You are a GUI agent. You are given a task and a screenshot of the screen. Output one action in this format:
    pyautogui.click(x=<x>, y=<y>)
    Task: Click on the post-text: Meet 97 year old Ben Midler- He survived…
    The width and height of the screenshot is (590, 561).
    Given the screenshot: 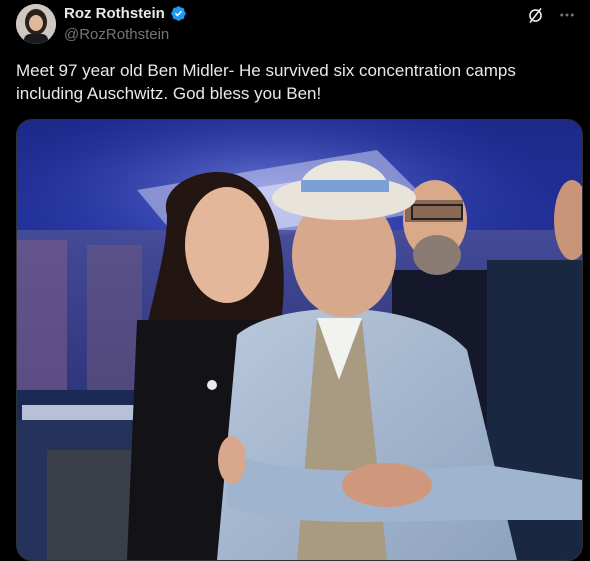 What is the action you would take?
    pyautogui.click(x=268, y=82)
    